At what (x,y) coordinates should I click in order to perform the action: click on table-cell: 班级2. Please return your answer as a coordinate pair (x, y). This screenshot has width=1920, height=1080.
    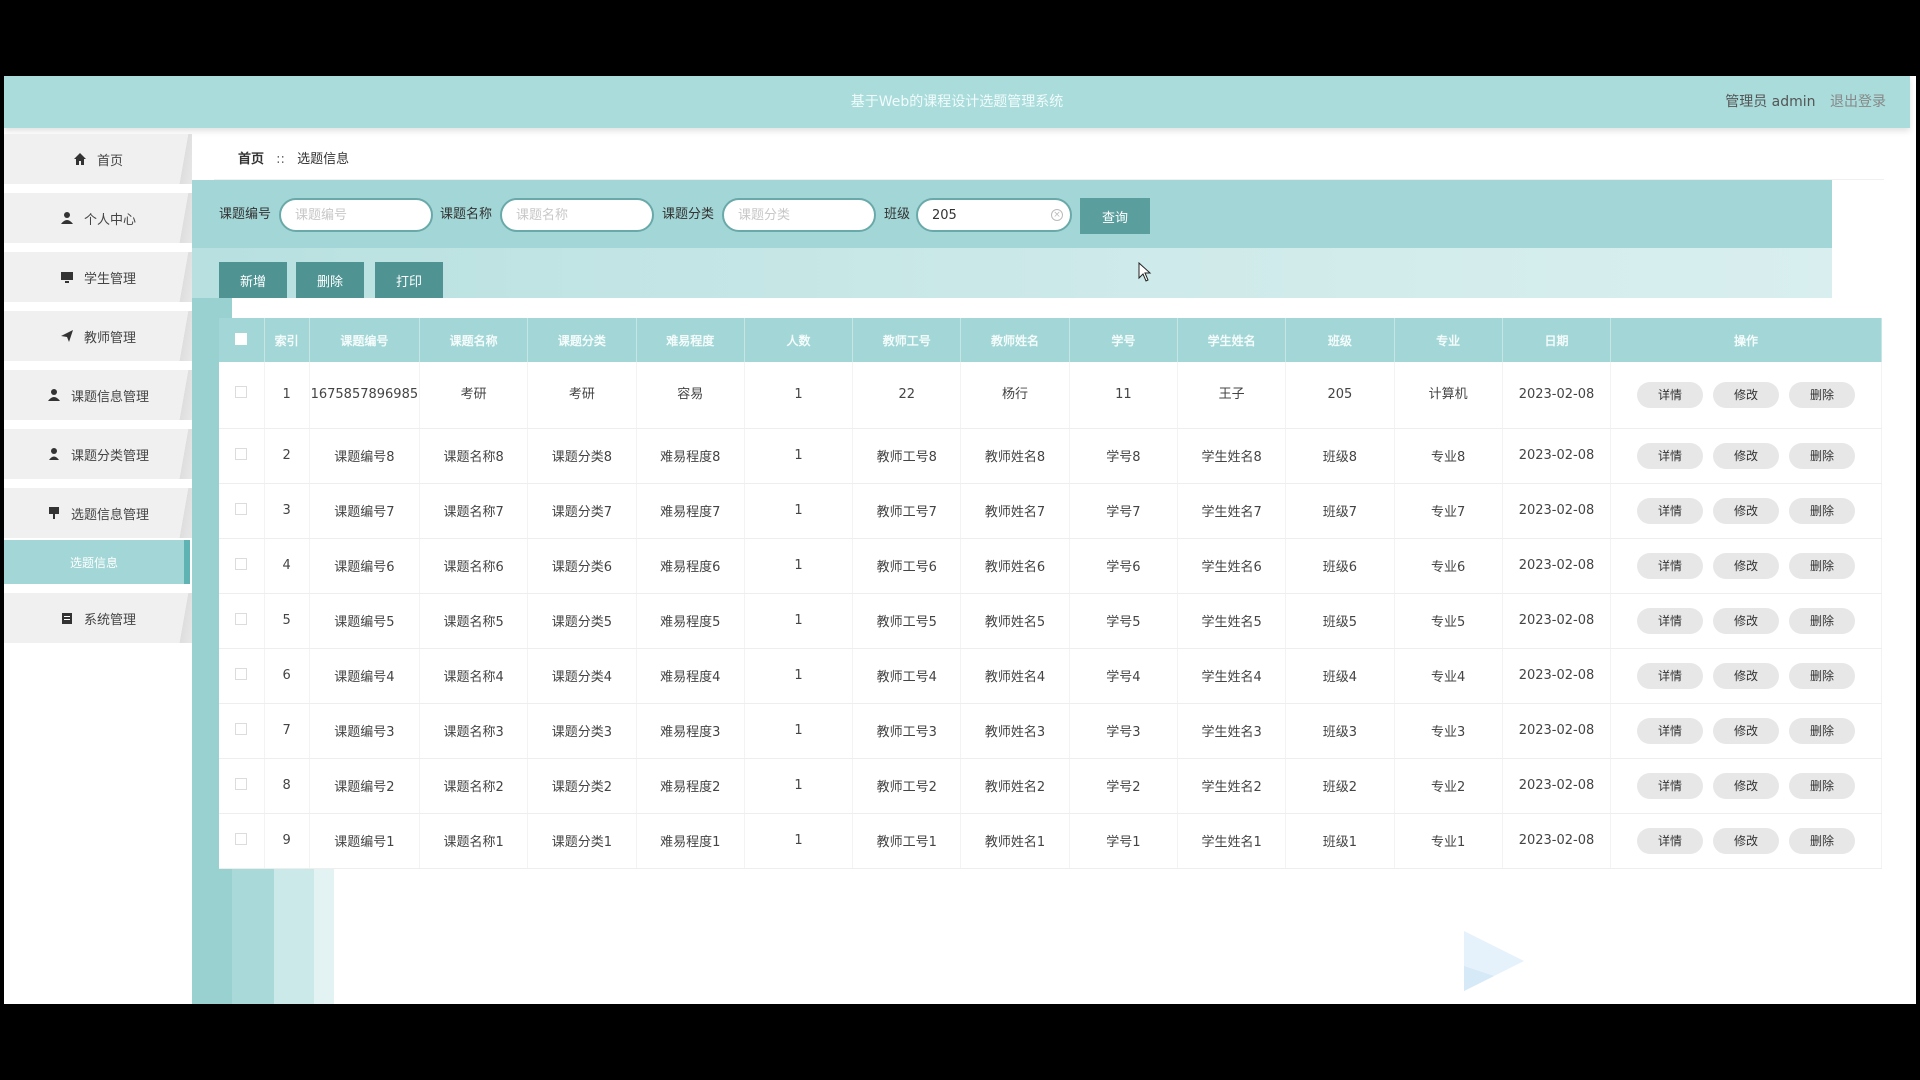
    Looking at the image, I should click on (1340, 786).